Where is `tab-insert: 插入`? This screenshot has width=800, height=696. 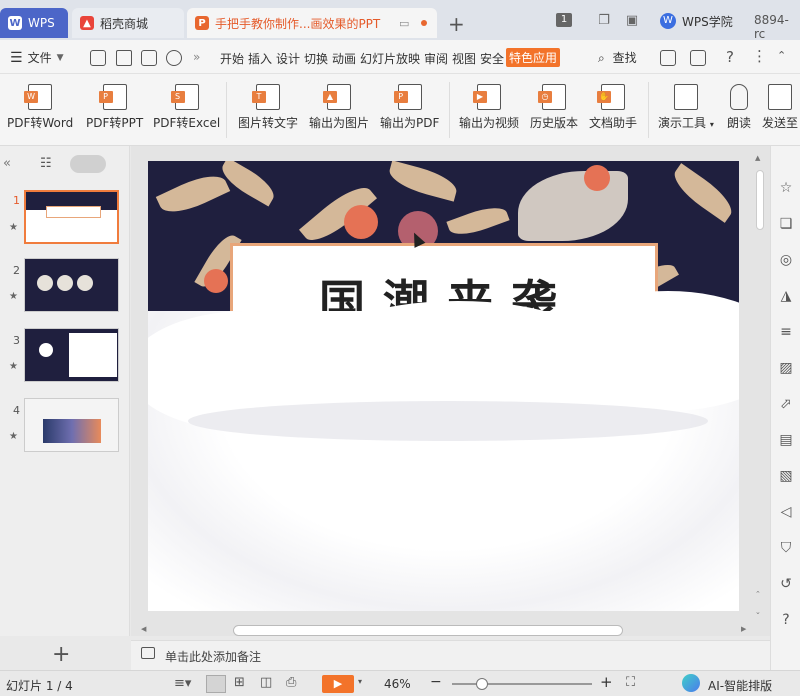 tab-insert: 插入 is located at coordinates (260, 58).